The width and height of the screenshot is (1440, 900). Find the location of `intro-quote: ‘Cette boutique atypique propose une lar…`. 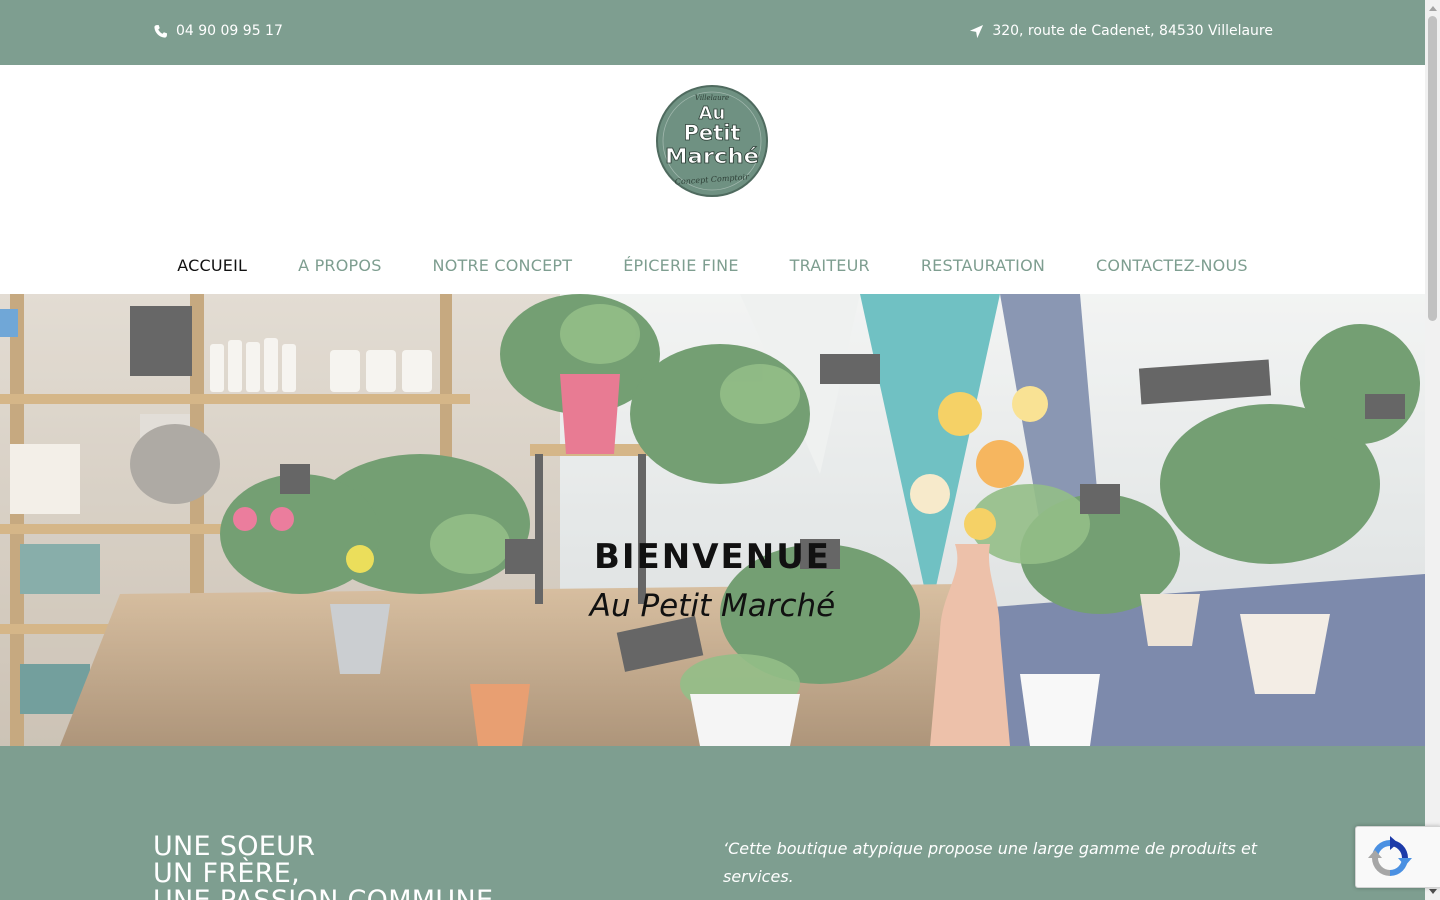

intro-quote: ‘Cette boutique atypique propose une lar… is located at coordinates (1003, 863).